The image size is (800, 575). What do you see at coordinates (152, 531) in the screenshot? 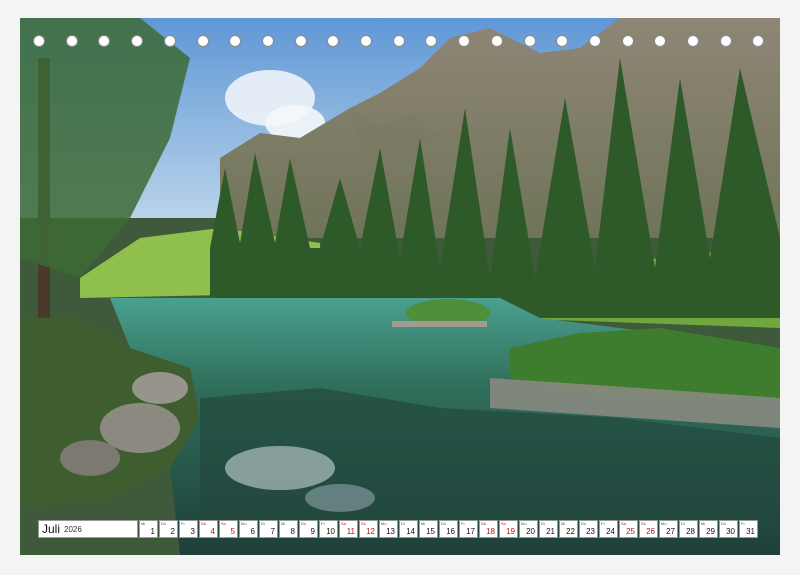
I see `day-number: 1` at bounding box center [152, 531].